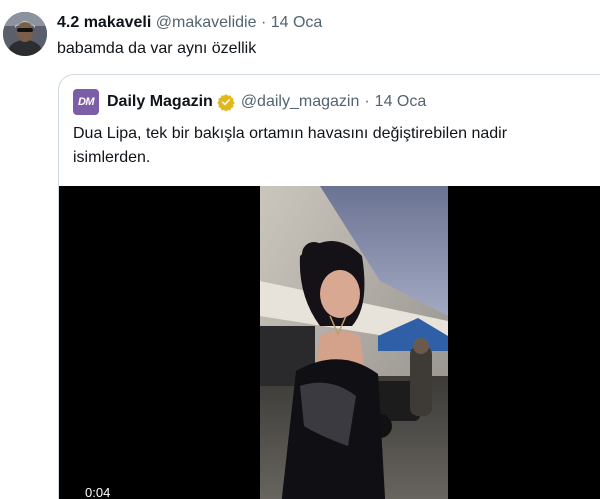  Describe the element at coordinates (297, 22) in the screenshot. I see `tweet-date: 14 Oca` at that location.